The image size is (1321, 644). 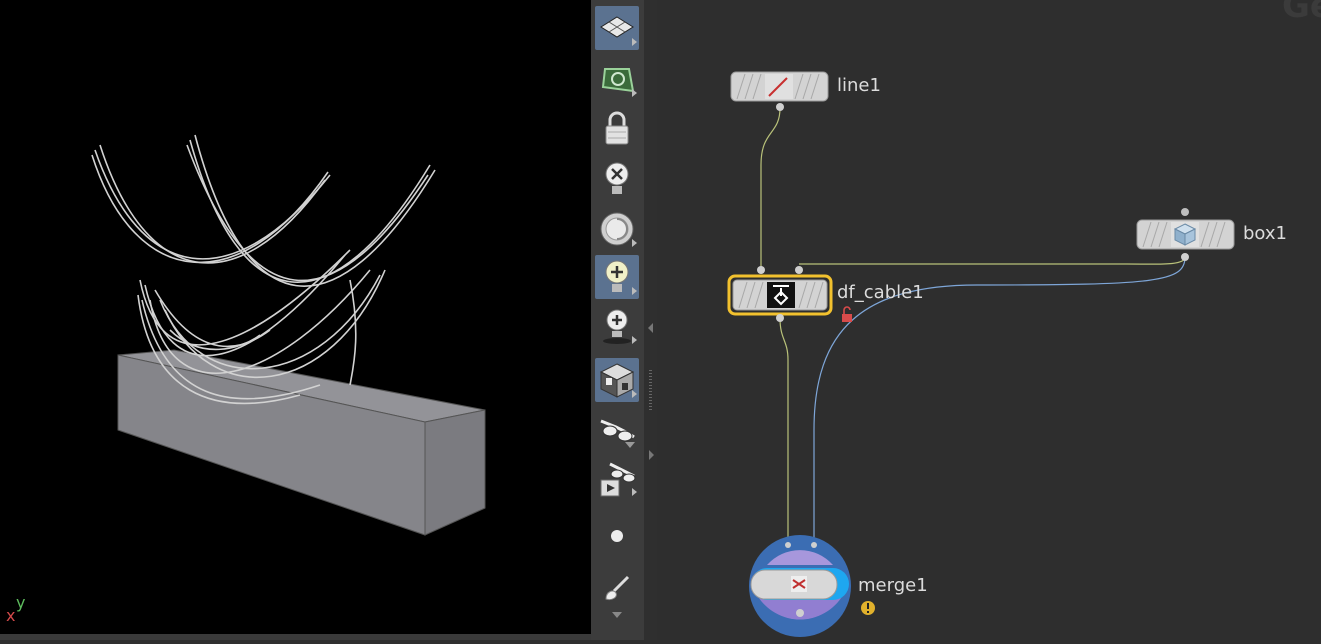 I want to click on light-off-icon, so click(x=617, y=178).